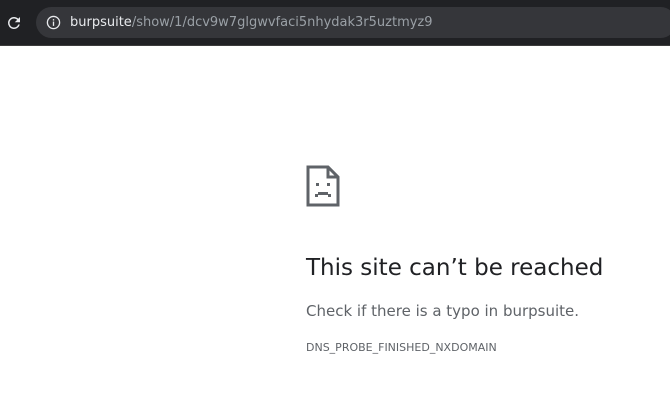 The width and height of the screenshot is (670, 417). I want to click on reload-button, so click(14, 23).